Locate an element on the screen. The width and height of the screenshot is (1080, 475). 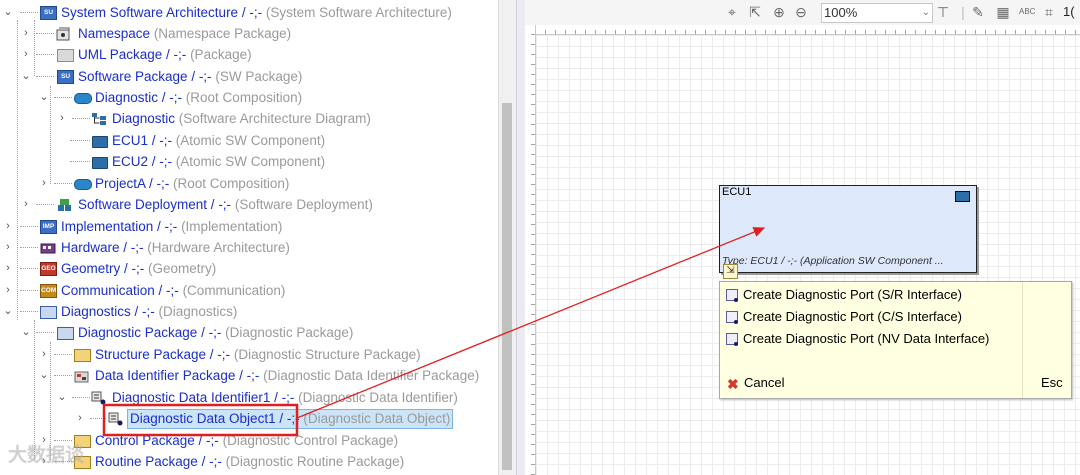
tree-item-name: Diagnostic Data Identifier1 / -;- is located at coordinates (203, 397).